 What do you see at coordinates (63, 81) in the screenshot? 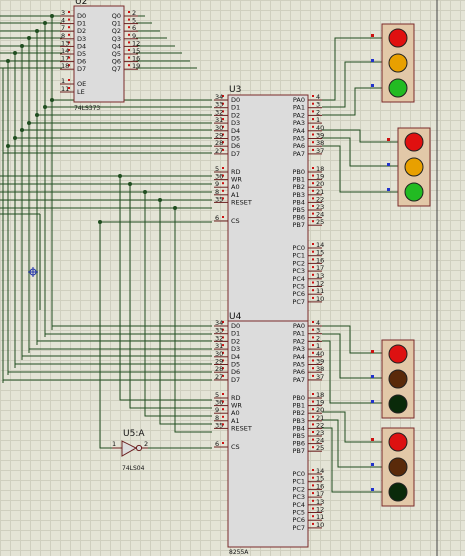
I see `u2-control-pin-number: 1` at bounding box center [63, 81].